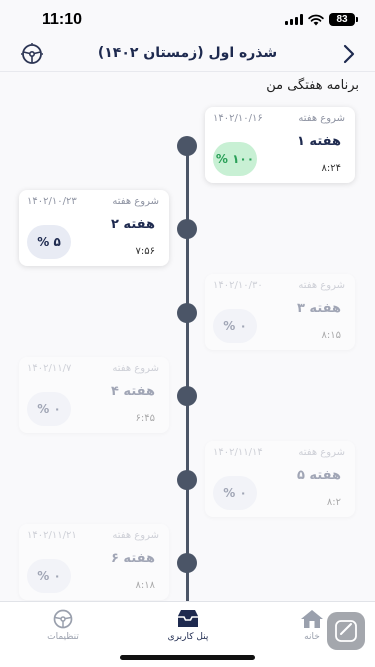 This screenshot has width=375, height=667. I want to click on week-card-5: شروع هفته ۱۴۰۲/۱۱/۱۴ هفته ۵ ۸:۲ ۰ %, so click(280, 479).